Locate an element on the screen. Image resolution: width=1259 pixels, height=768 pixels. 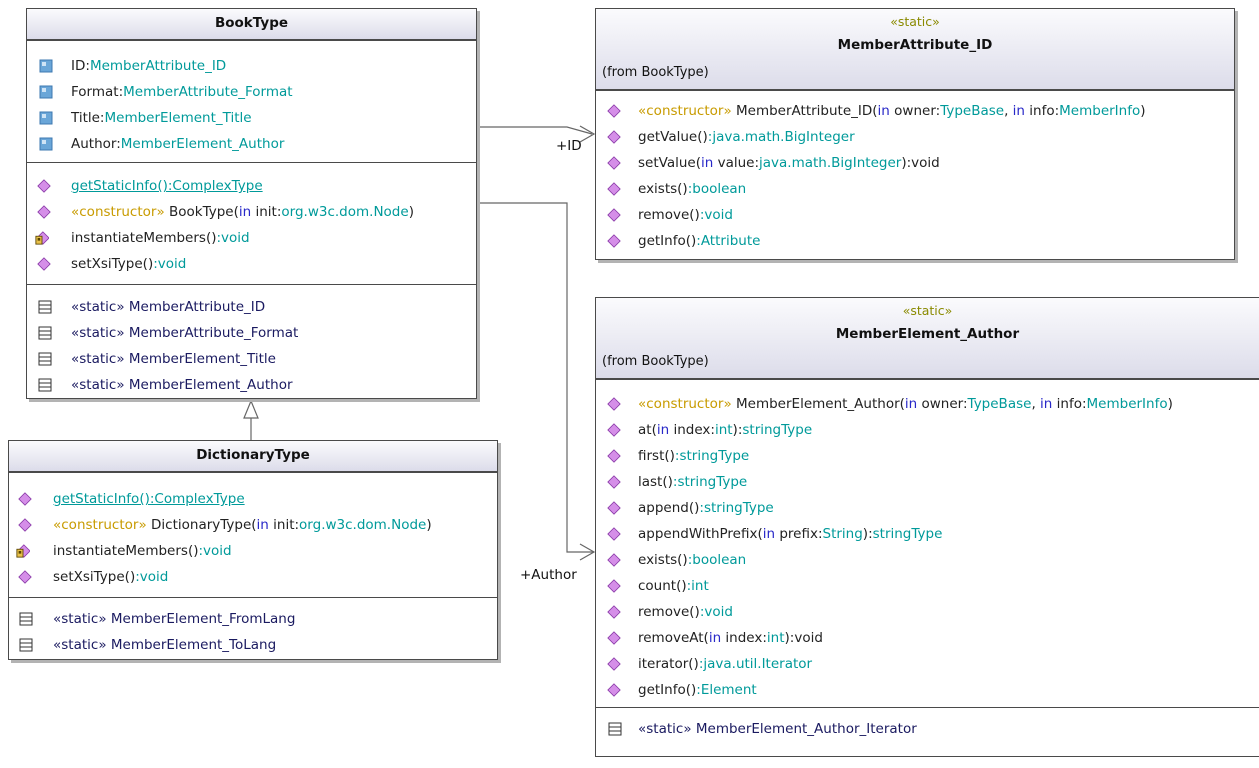
operation-type: :java.math.BigInteger is located at coordinates (781, 137).